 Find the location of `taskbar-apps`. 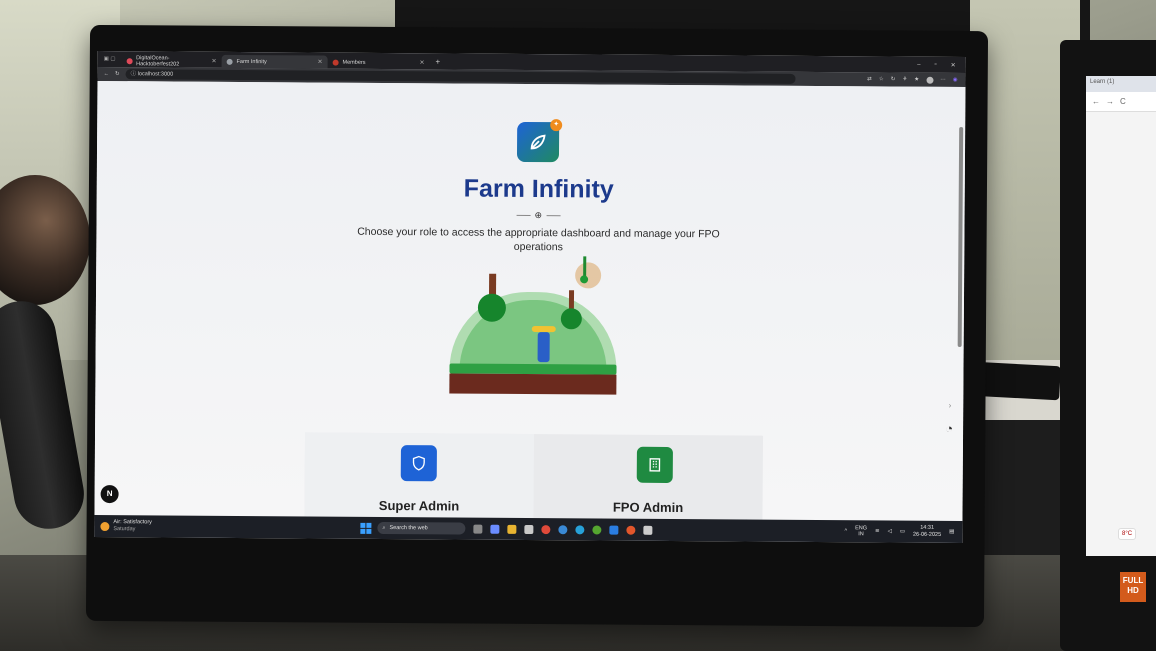

taskbar-apps is located at coordinates (563, 529).